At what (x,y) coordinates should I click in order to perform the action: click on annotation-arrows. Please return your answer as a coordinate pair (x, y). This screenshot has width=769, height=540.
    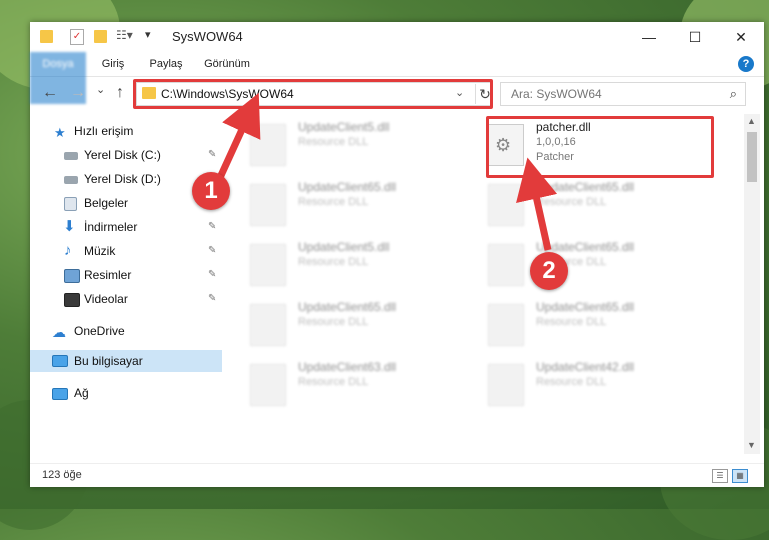
    Looking at the image, I should click on (386, 171).